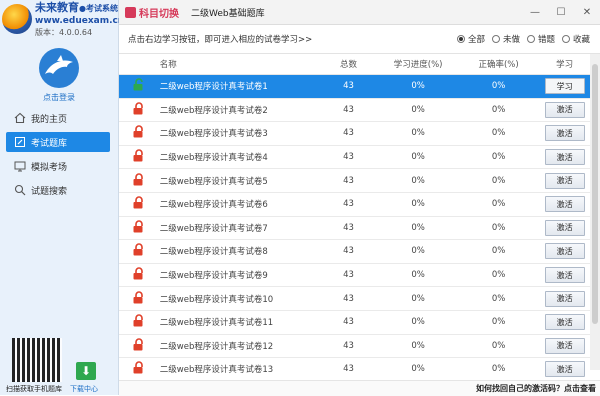 This screenshot has height=396, width=600. I want to click on search-icon, so click(20, 190).